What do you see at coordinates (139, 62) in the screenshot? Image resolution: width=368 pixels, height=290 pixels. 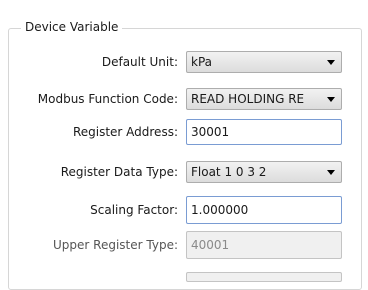 I see `default-unit-label: Default Unit:` at bounding box center [139, 62].